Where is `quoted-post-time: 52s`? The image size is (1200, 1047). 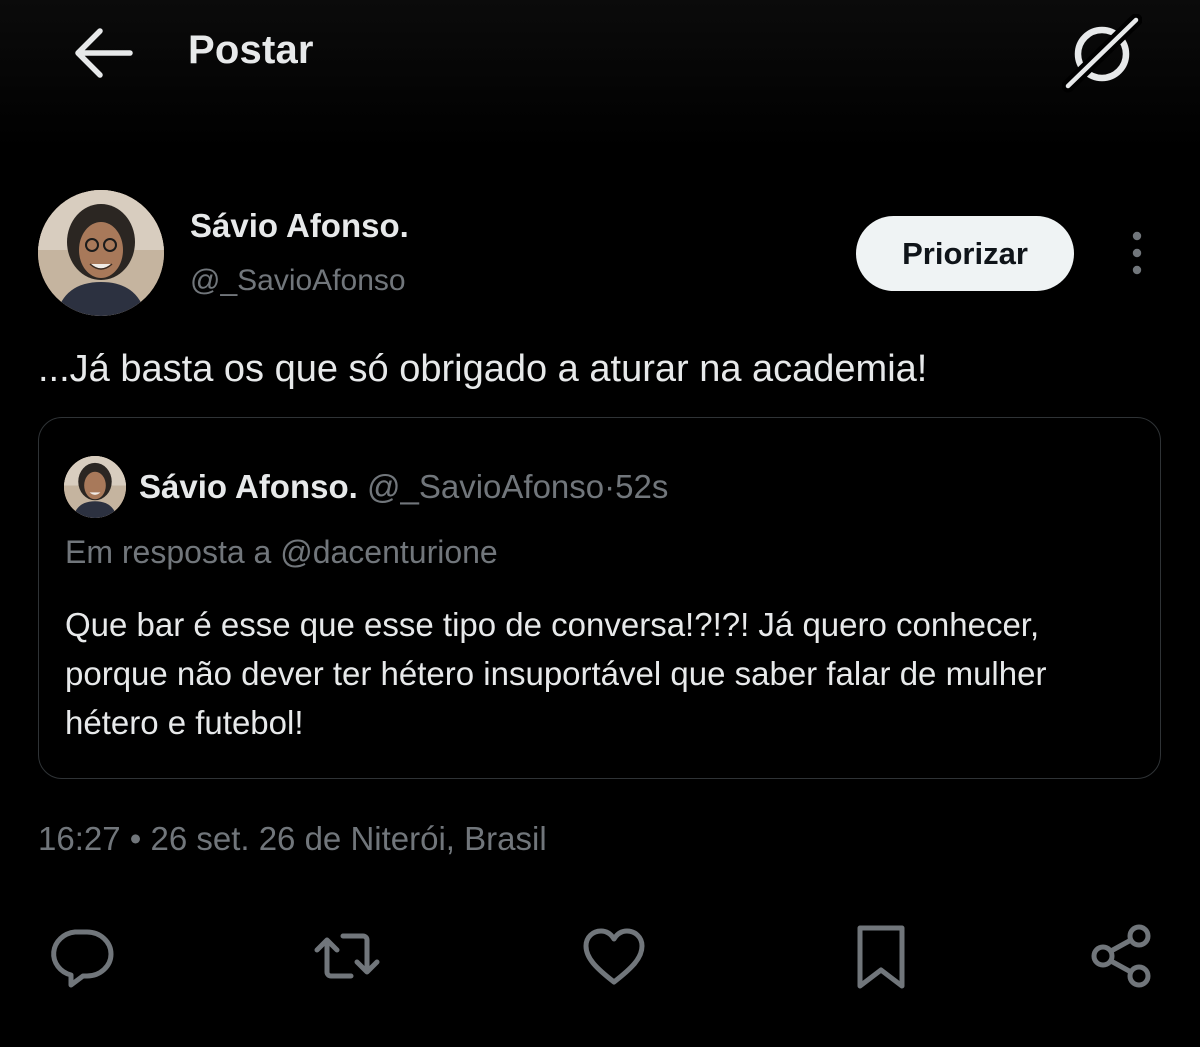 quoted-post-time: 52s is located at coordinates (642, 486).